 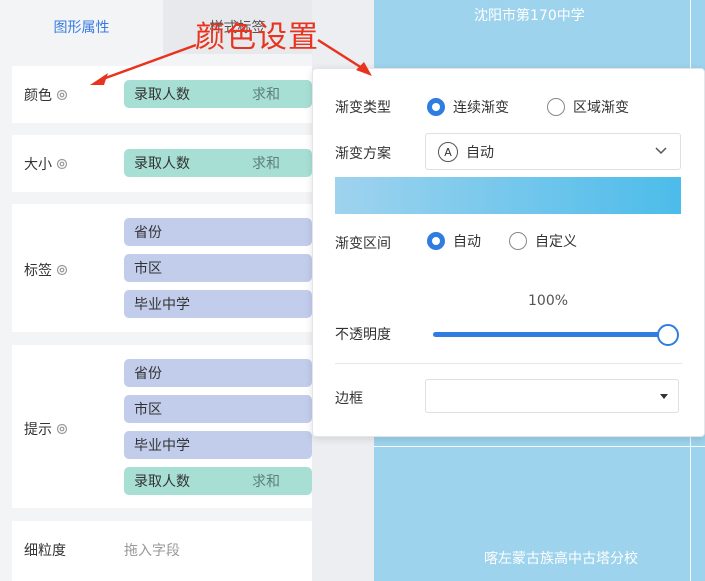 What do you see at coordinates (218, 409) in the screenshot?
I see `tooltip-field-pill: 市区` at bounding box center [218, 409].